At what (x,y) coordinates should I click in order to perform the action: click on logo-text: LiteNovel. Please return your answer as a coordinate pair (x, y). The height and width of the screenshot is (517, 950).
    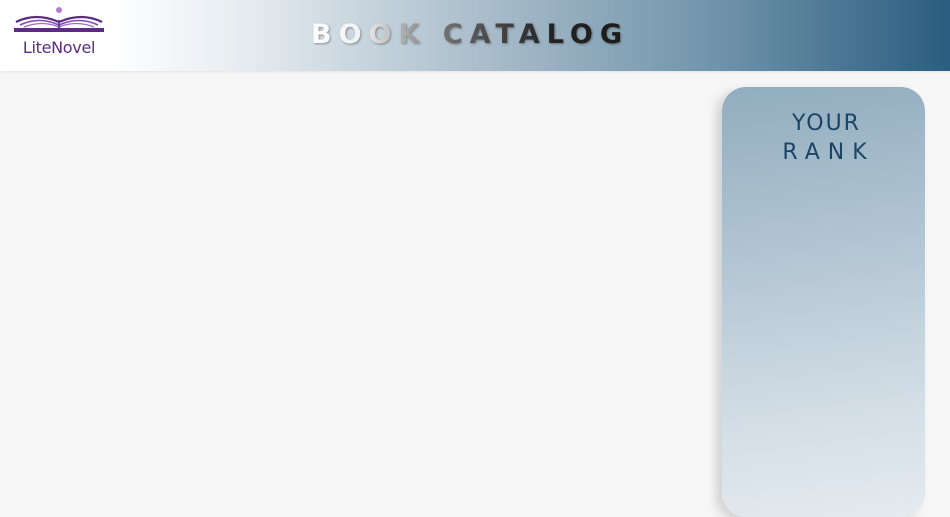
    Looking at the image, I should click on (59, 47).